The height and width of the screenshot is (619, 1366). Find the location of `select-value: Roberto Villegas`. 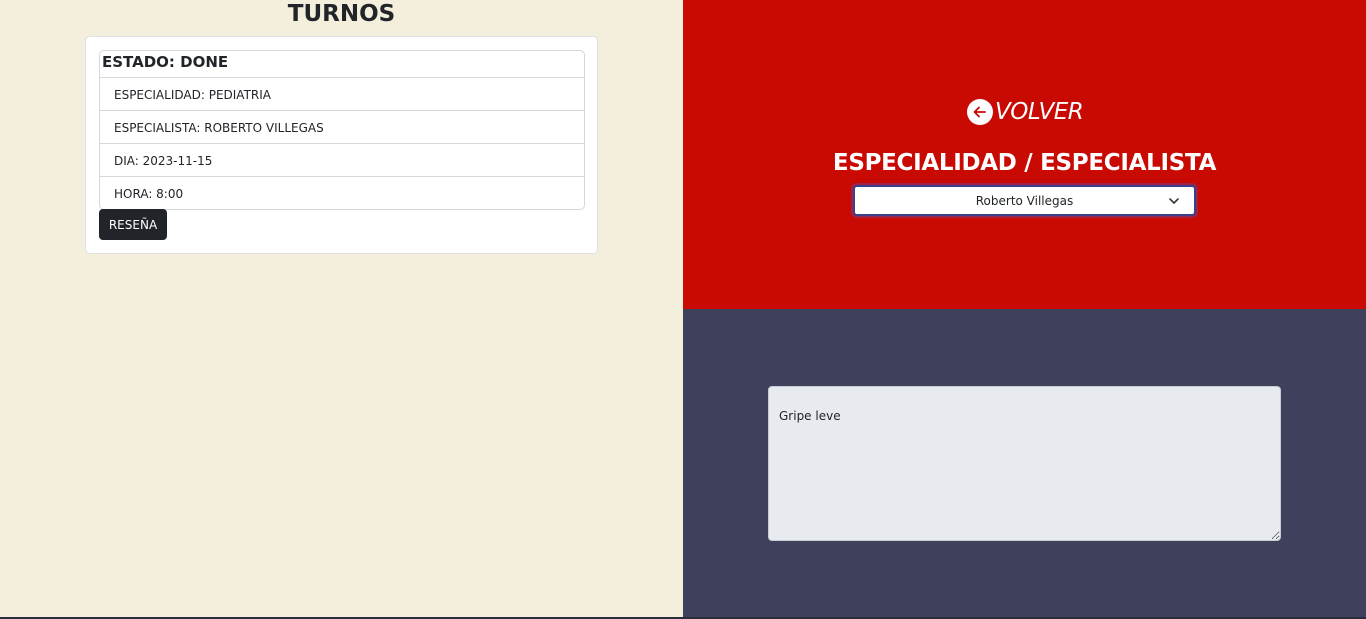

select-value: Roberto Villegas is located at coordinates (1024, 200).